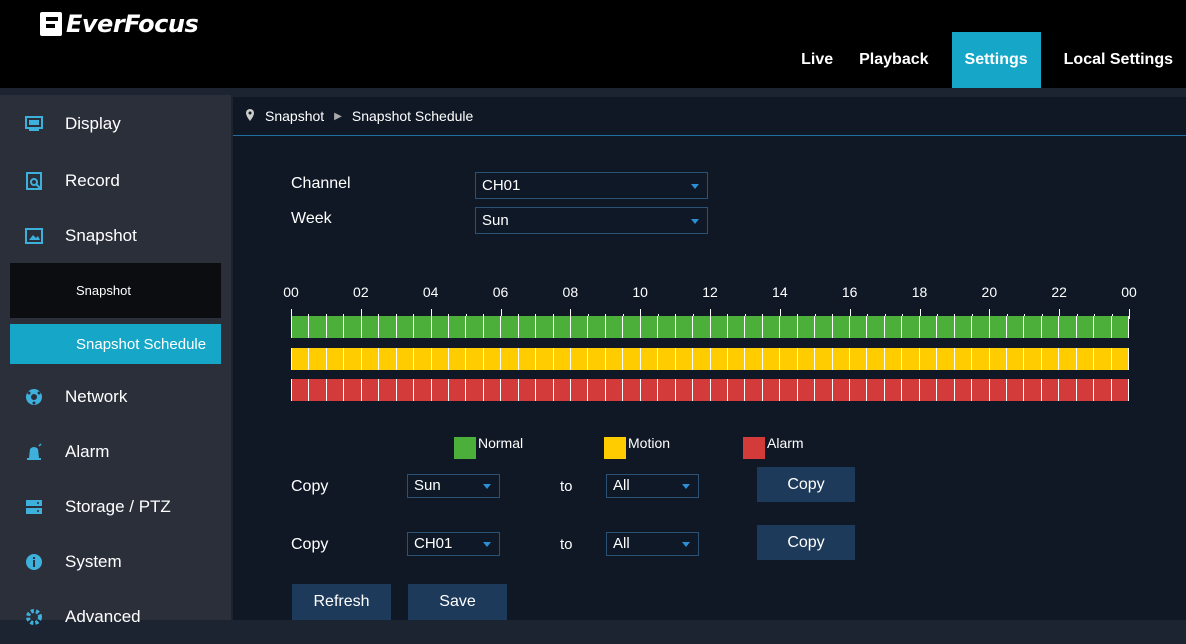  What do you see at coordinates (453, 544) in the screenshot?
I see `copy-channel-from-select: CH01` at bounding box center [453, 544].